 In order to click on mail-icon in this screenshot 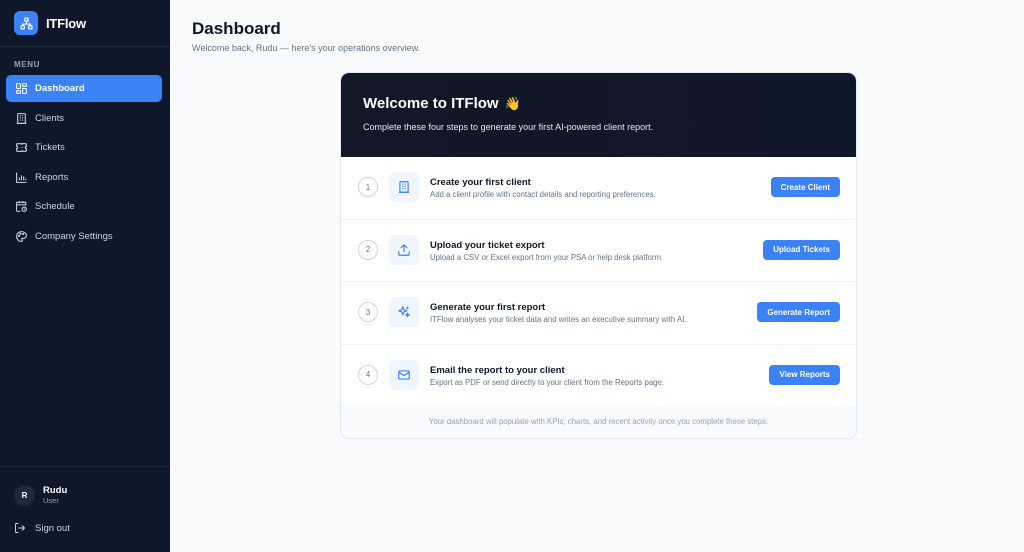, I will do `click(404, 374)`.